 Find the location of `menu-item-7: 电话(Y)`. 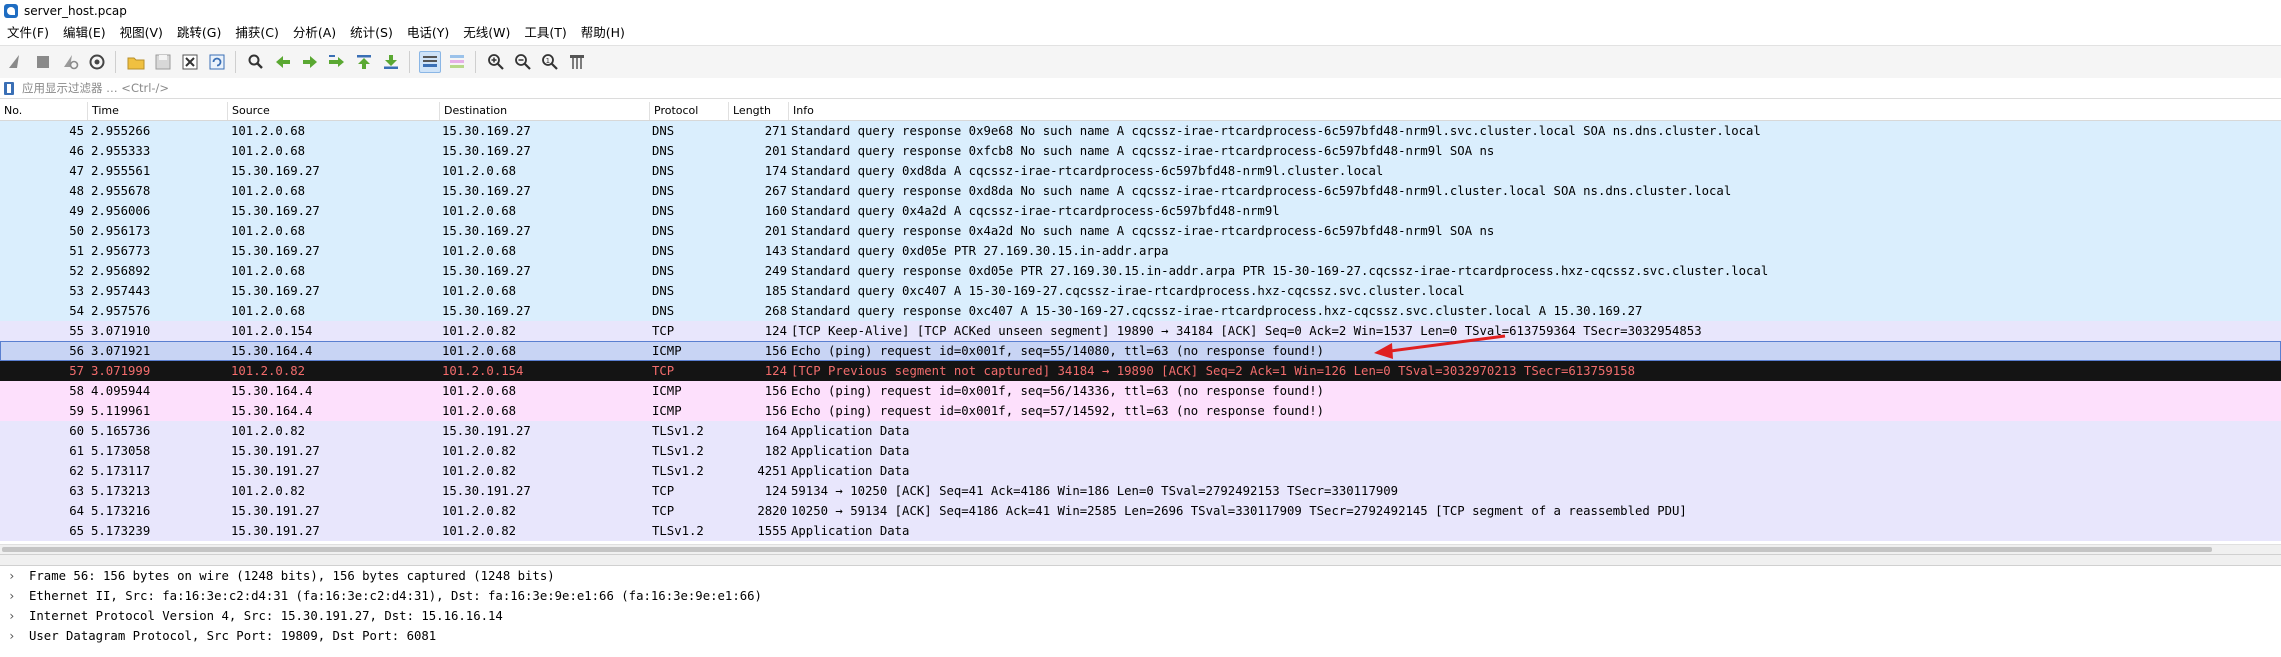

menu-item-7: 电话(Y) is located at coordinates (428, 33).